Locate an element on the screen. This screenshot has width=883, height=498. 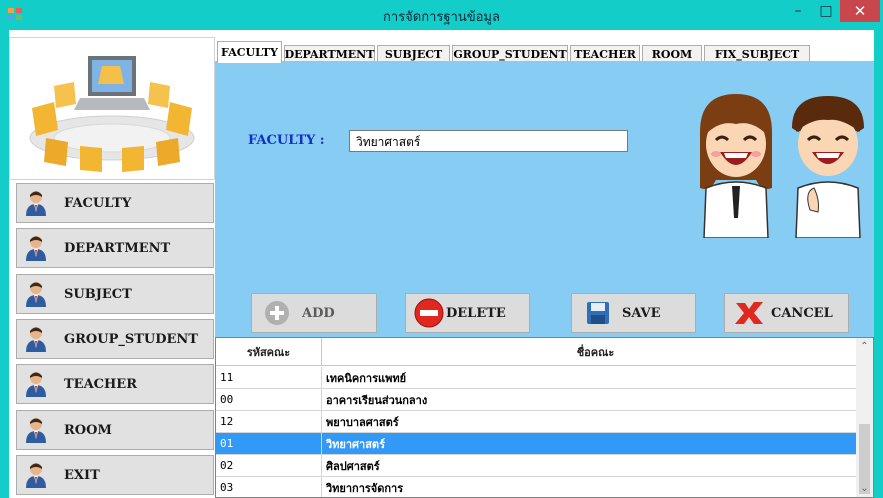
column-header-code: รหัสคณะ is located at coordinates (269, 352).